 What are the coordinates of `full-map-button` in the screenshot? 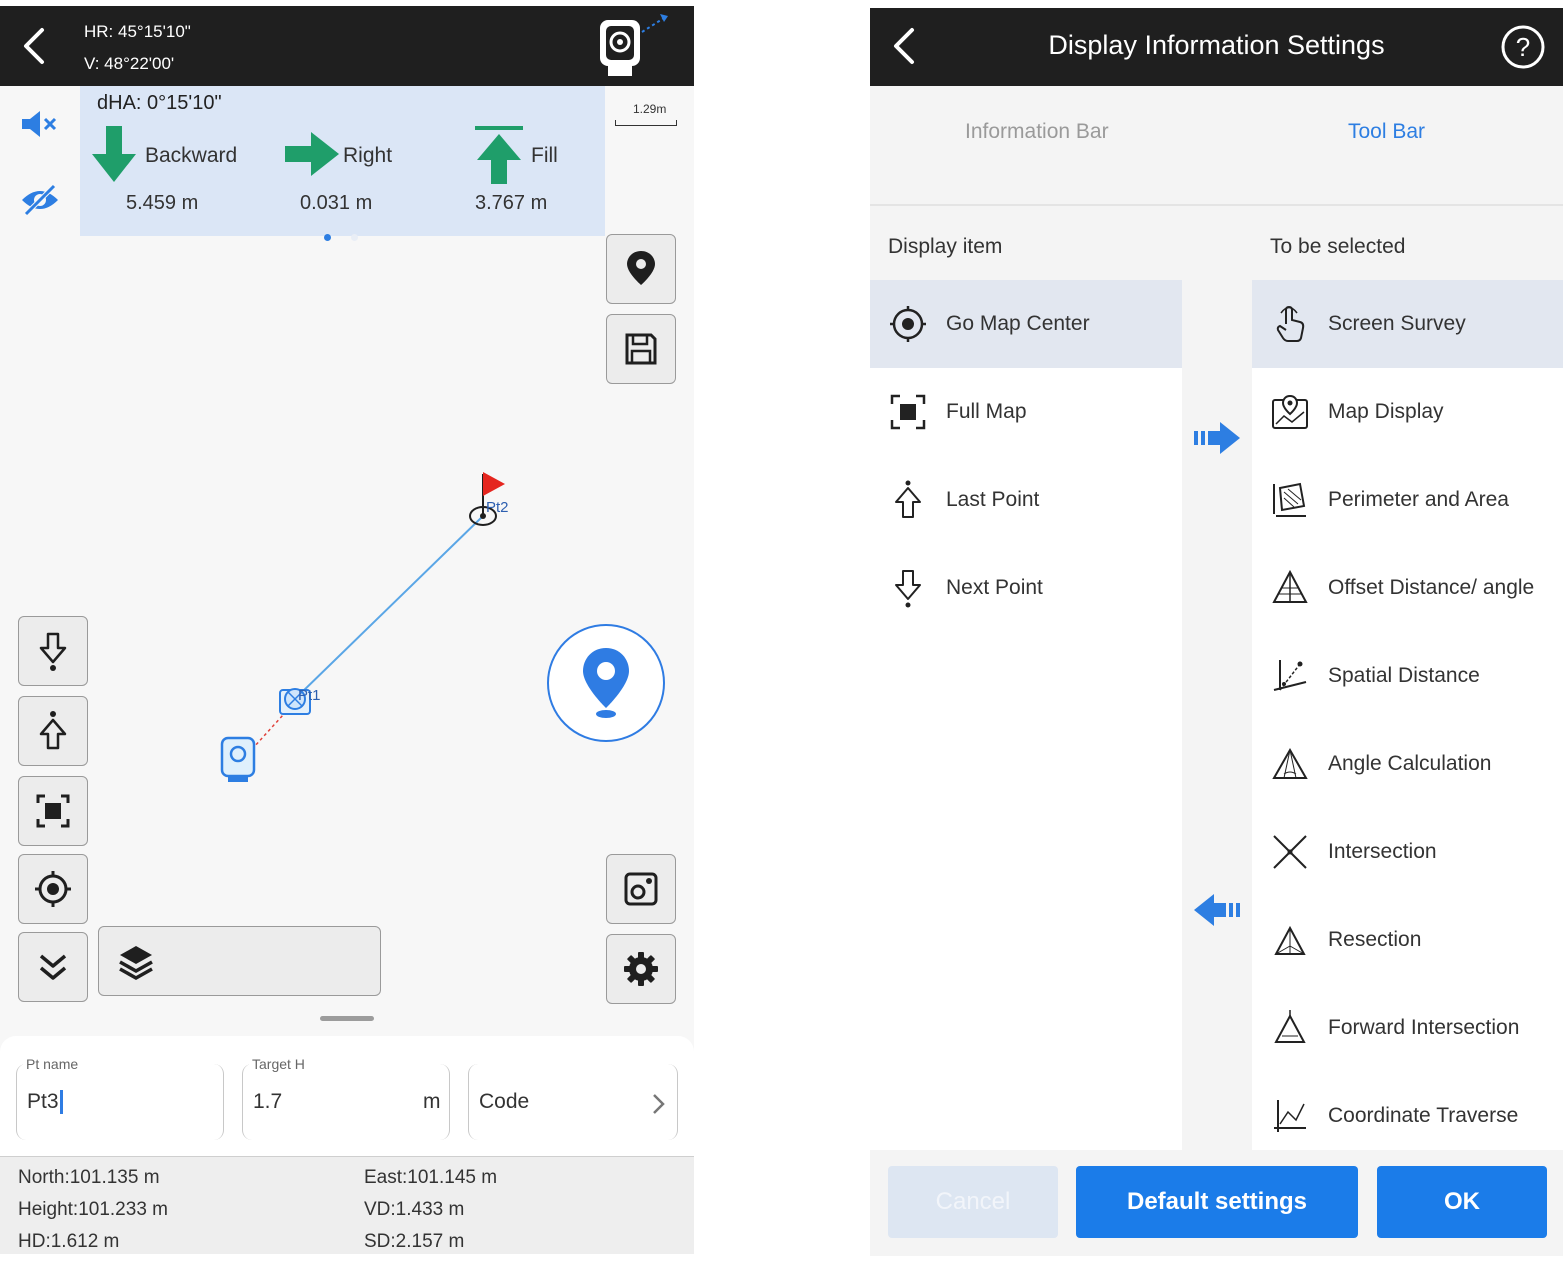 It's located at (53, 811).